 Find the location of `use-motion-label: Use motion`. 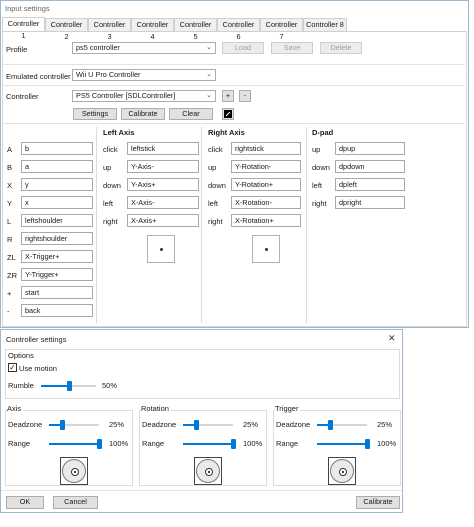

use-motion-label: Use motion is located at coordinates (38, 368).